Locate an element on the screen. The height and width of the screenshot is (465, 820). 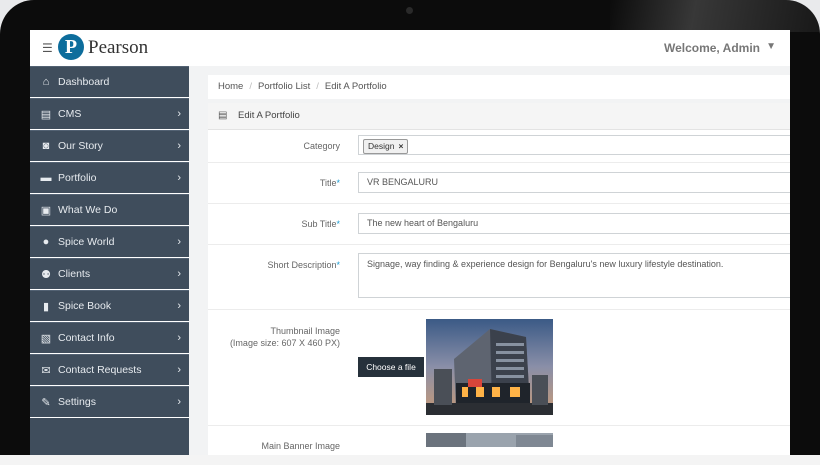
hamburger-menu-icon: ☰ is located at coordinates (47, 48).